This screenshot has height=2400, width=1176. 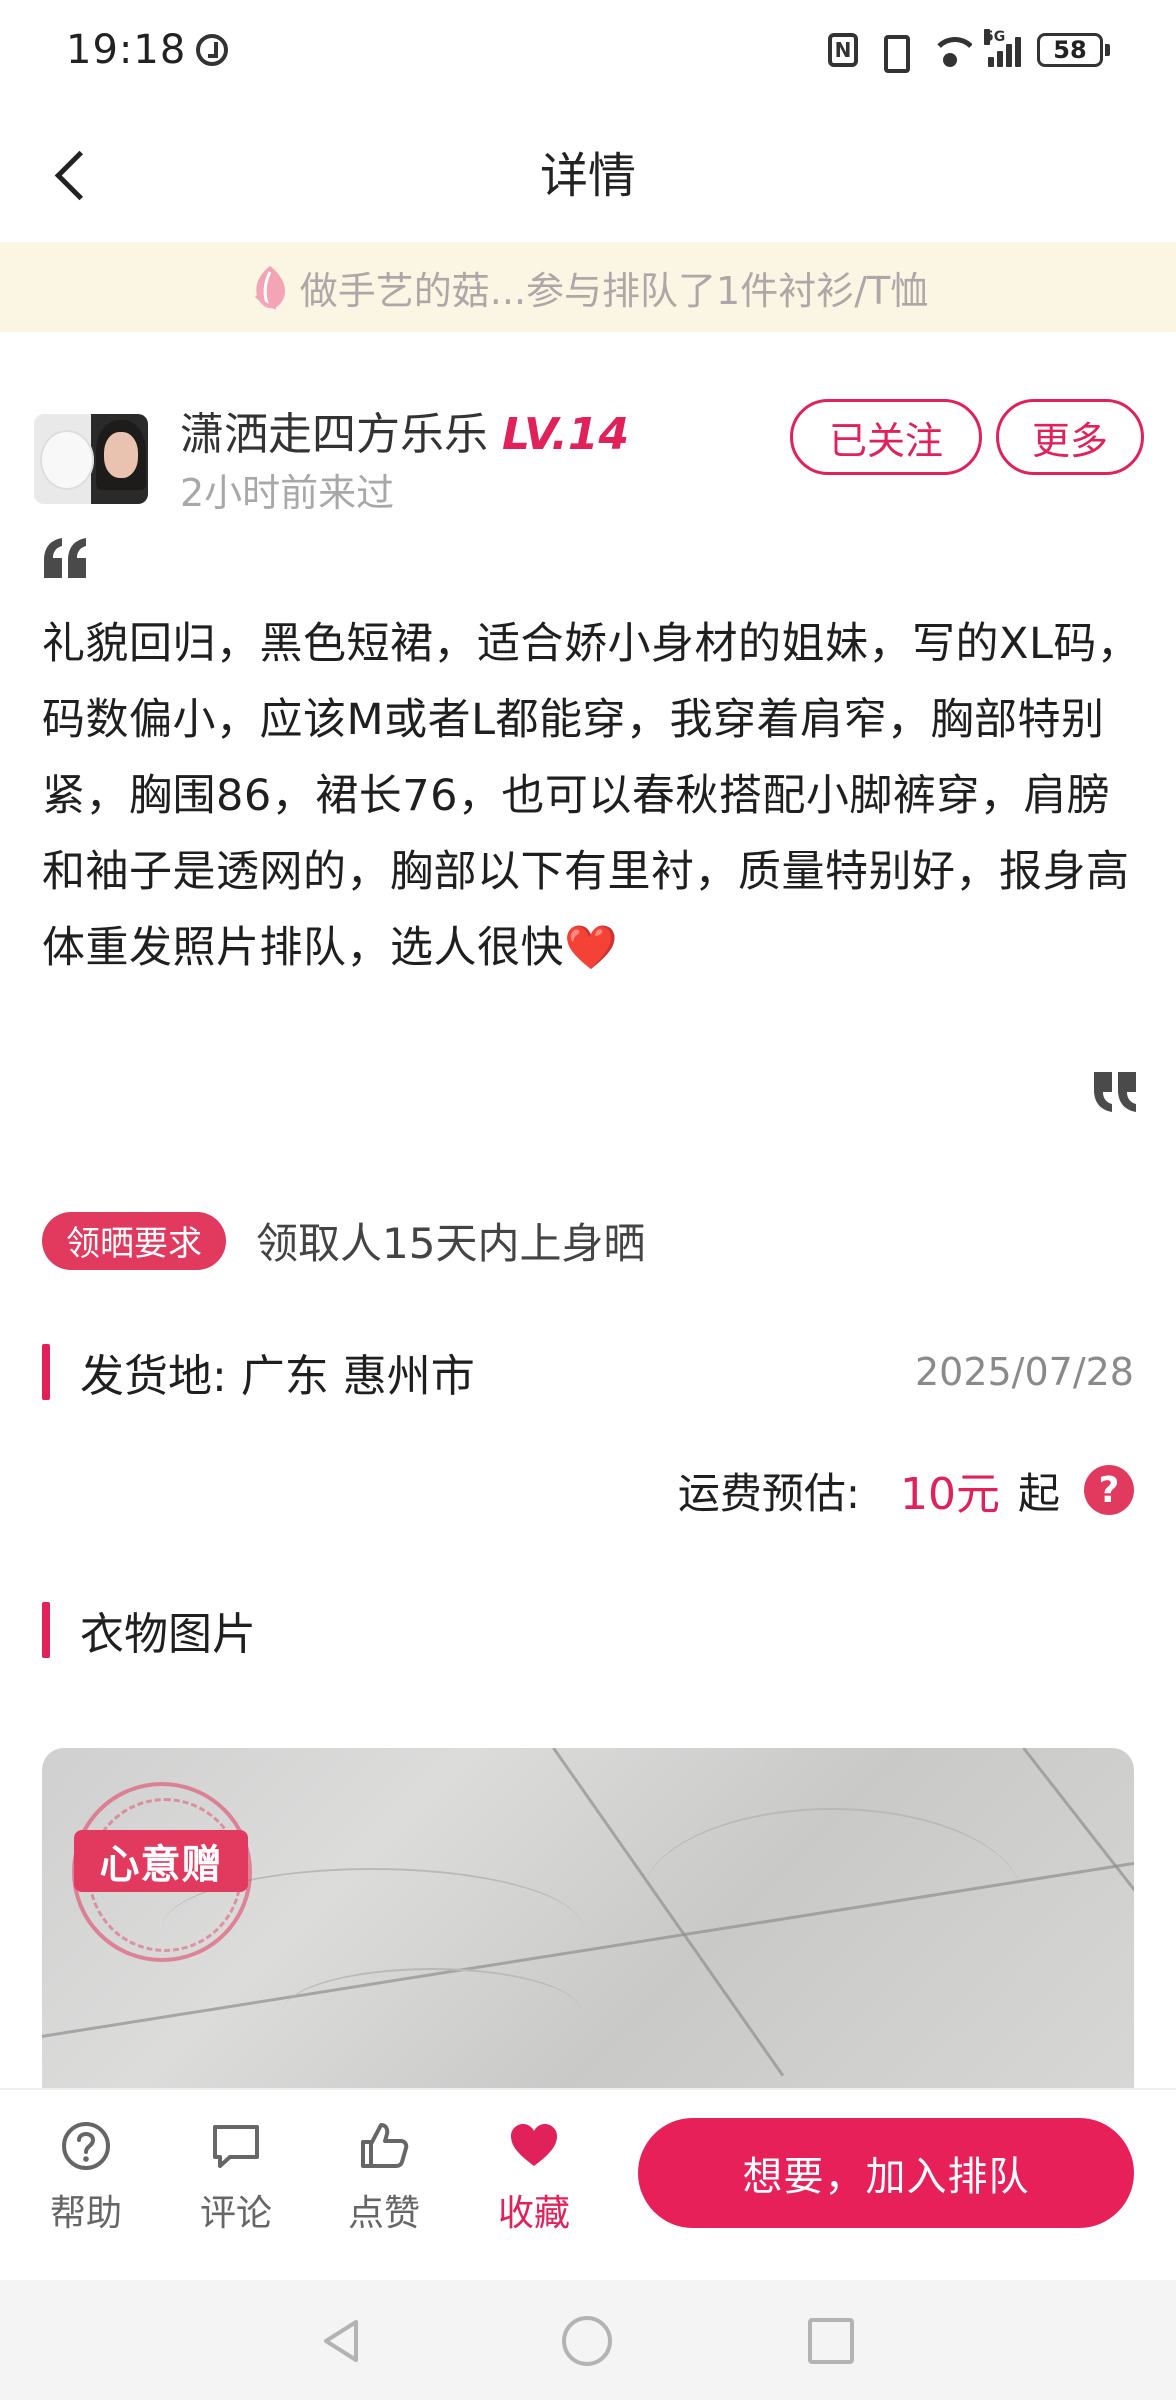 What do you see at coordinates (588, 50) in the screenshot?
I see `status-bar: 19:18 N 5G 58` at bounding box center [588, 50].